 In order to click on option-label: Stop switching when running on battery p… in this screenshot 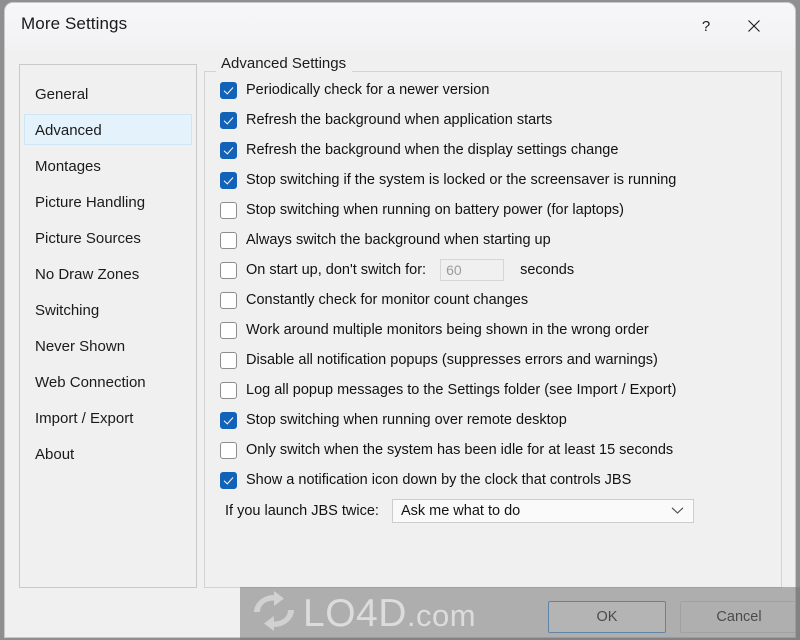, I will do `click(435, 210)`.